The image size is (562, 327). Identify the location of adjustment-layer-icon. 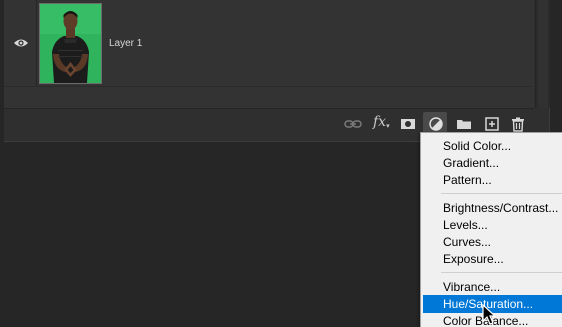
(437, 125).